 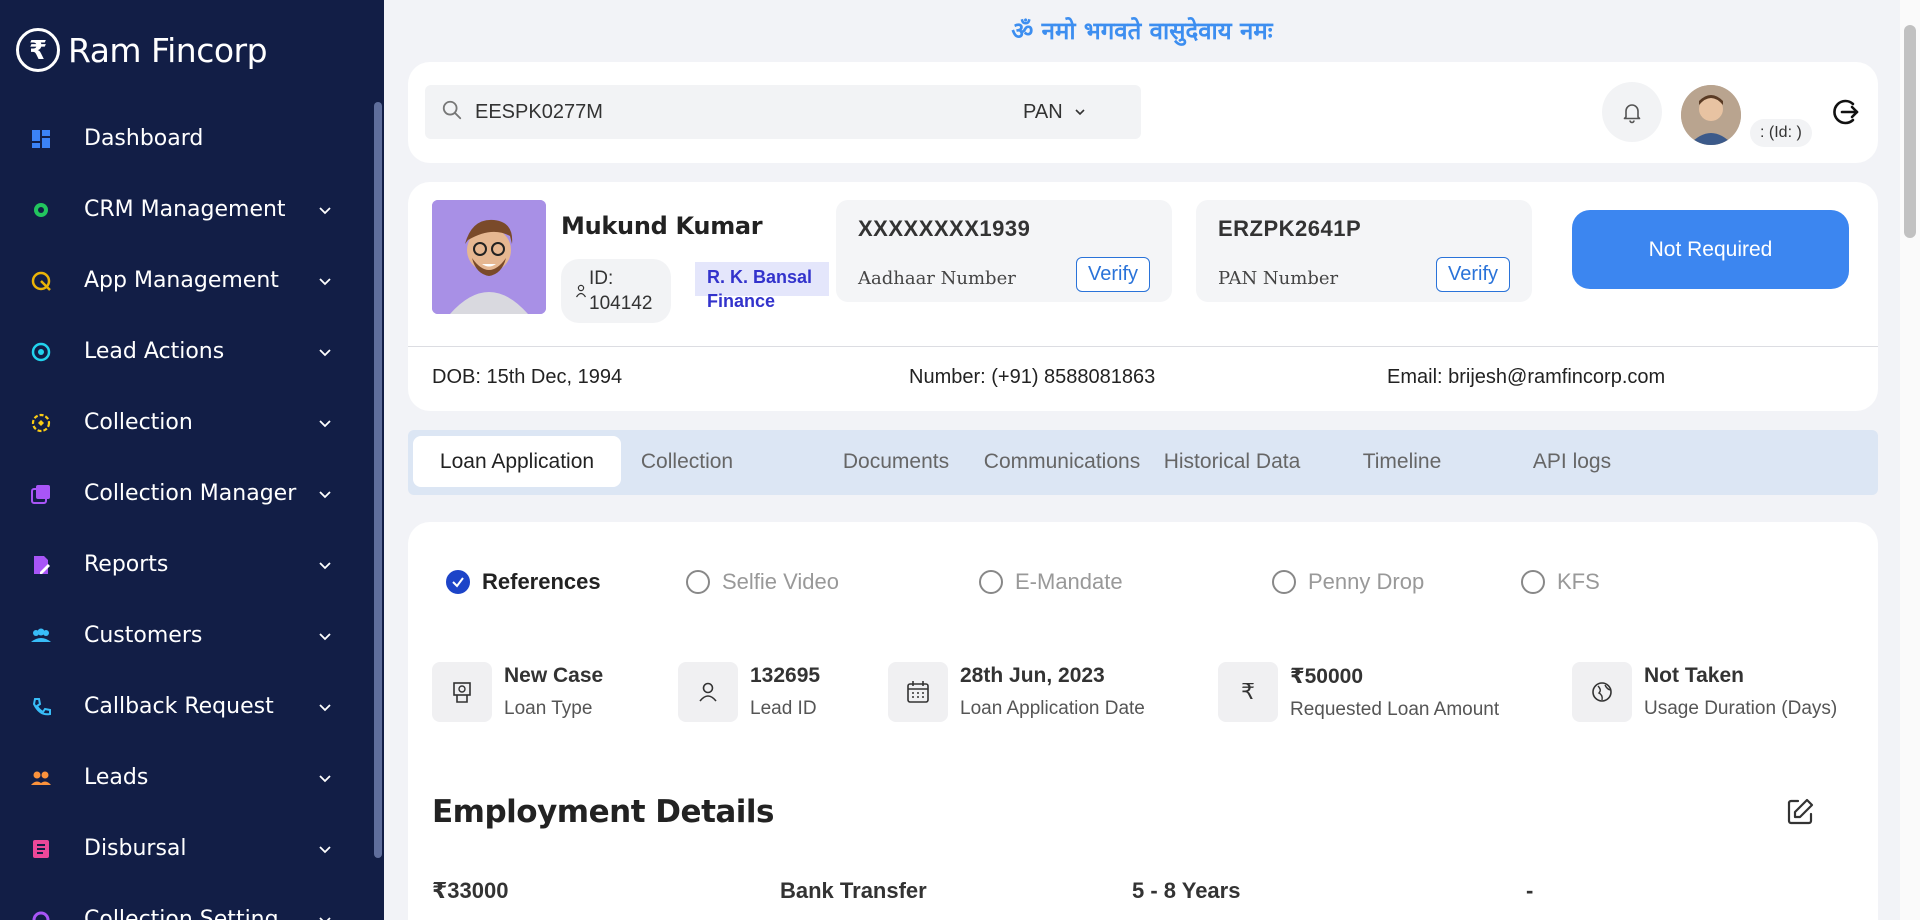 What do you see at coordinates (1694, 675) in the screenshot?
I see `stat-value: Not Taken` at bounding box center [1694, 675].